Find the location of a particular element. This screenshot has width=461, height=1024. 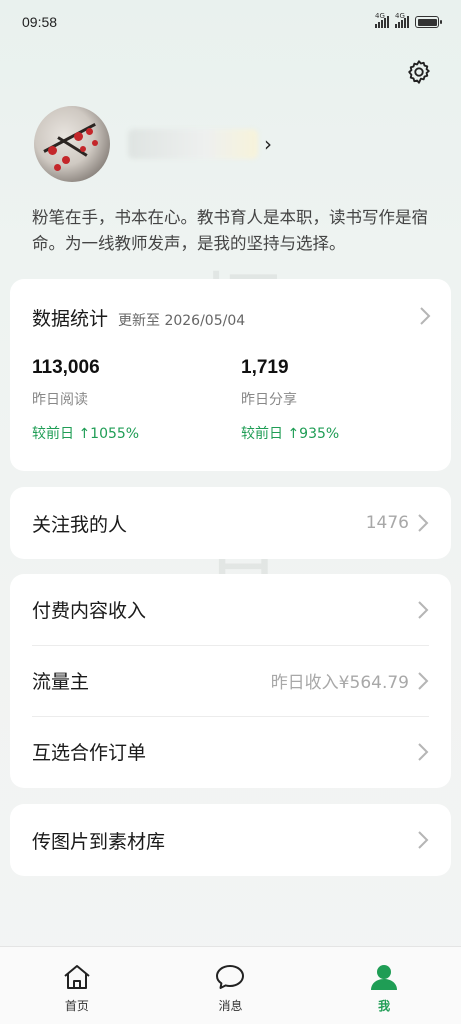

tab-me: 我 is located at coordinates (384, 980).